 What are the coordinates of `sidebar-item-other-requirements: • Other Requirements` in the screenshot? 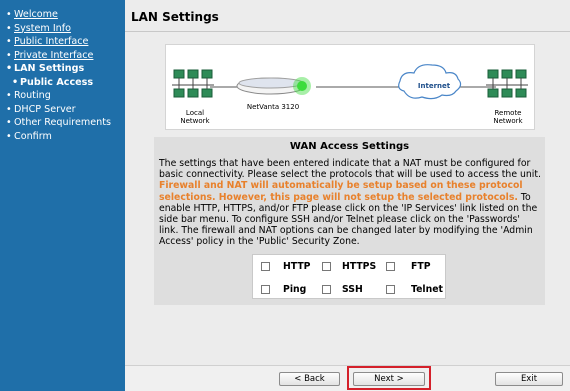 It's located at (58, 122).